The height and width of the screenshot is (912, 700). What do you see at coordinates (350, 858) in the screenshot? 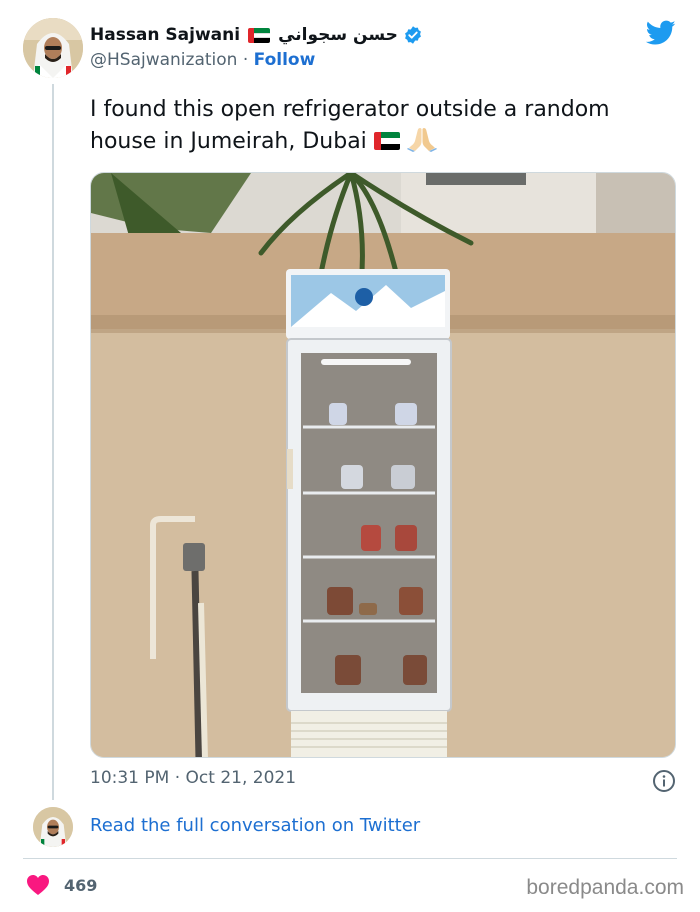
I see `footer-divider` at bounding box center [350, 858].